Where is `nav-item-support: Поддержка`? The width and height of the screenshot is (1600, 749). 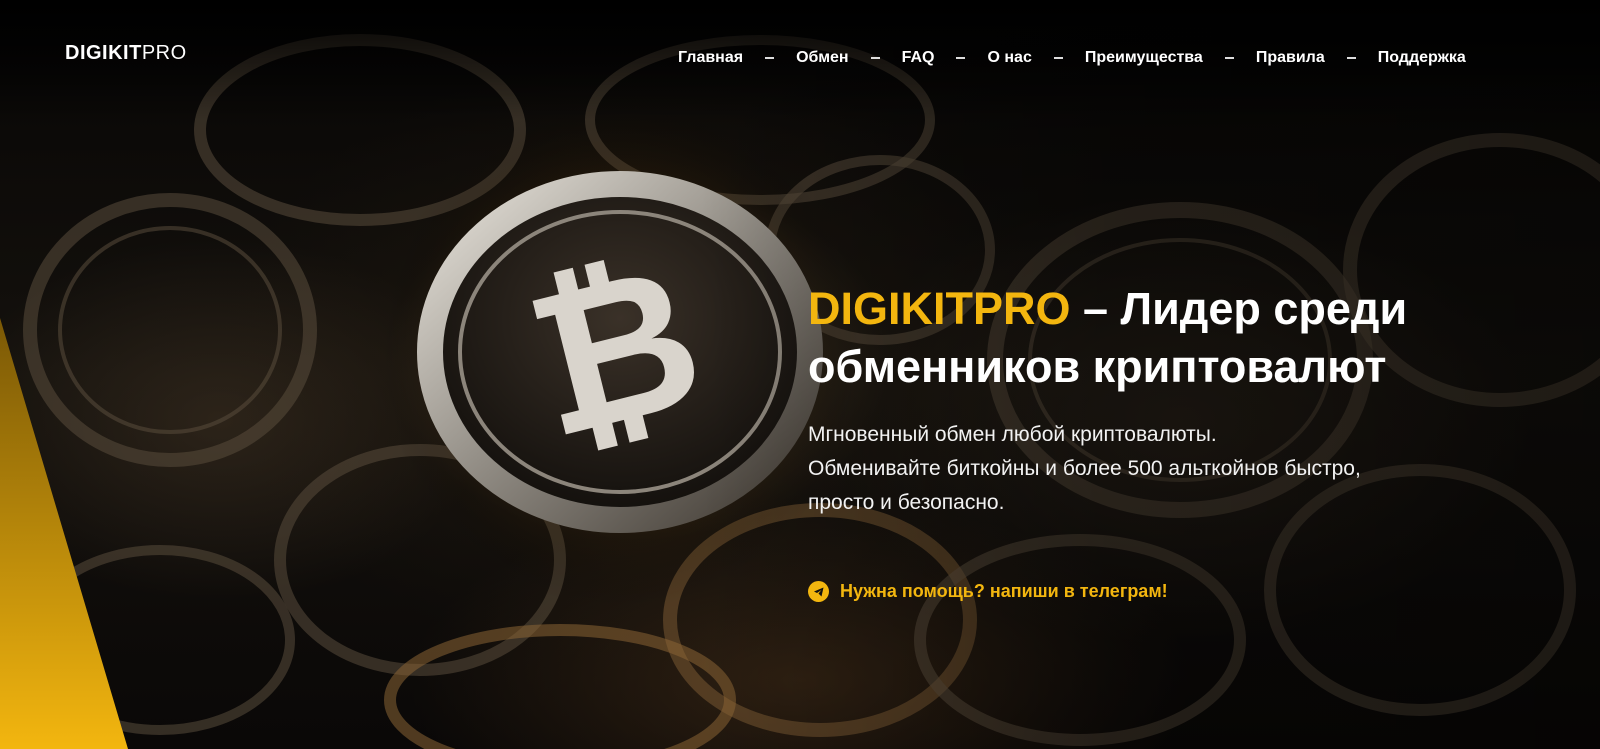
nav-item-support: Поддержка is located at coordinates (1422, 58).